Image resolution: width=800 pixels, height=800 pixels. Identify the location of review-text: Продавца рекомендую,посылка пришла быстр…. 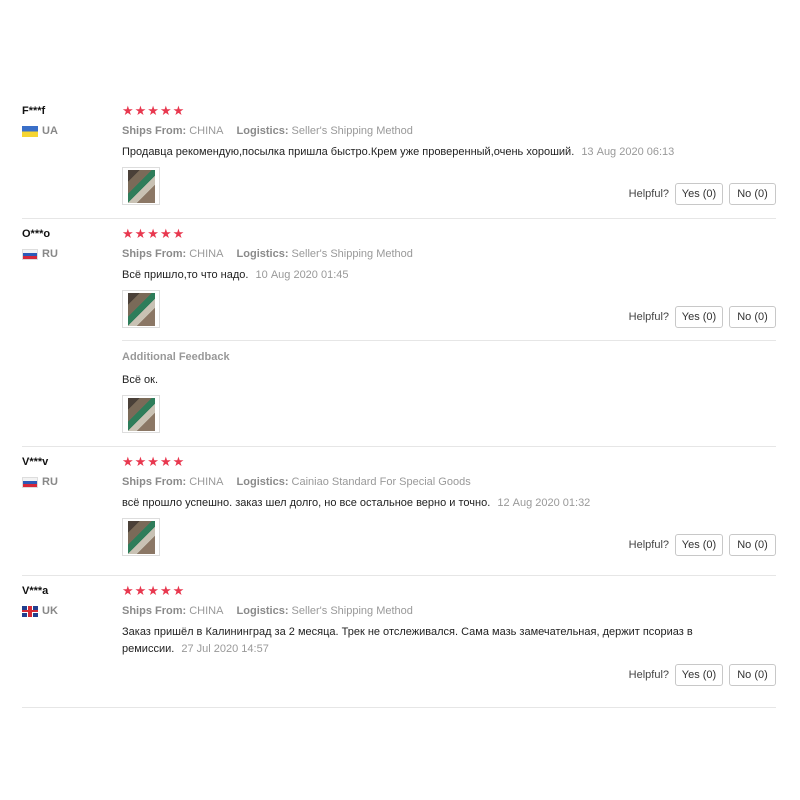
(412, 152).